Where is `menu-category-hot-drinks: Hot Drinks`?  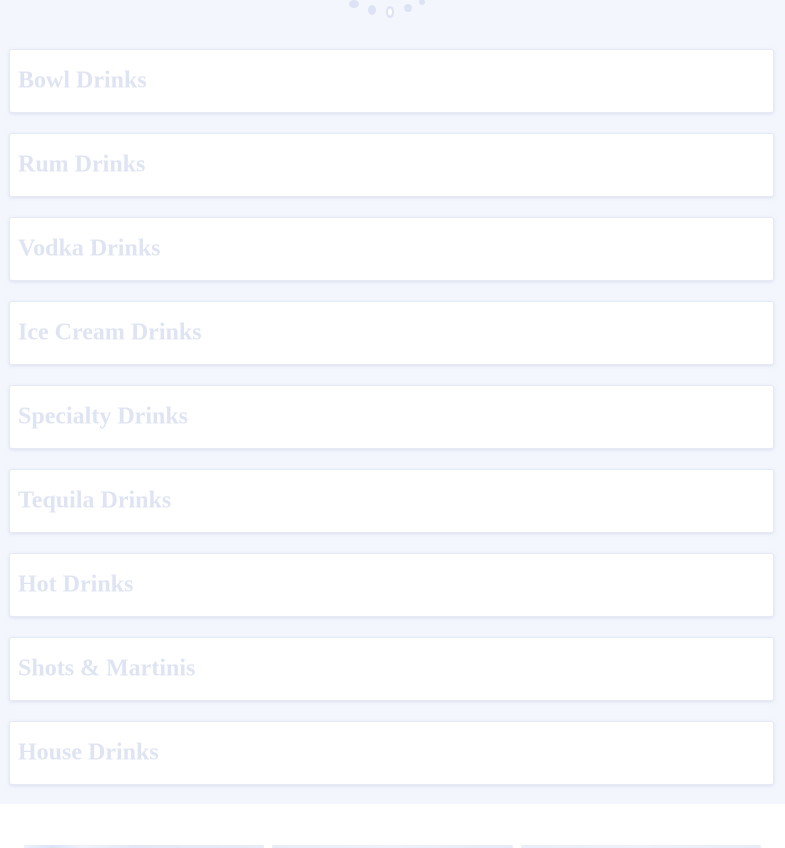 menu-category-hot-drinks: Hot Drinks is located at coordinates (391, 585).